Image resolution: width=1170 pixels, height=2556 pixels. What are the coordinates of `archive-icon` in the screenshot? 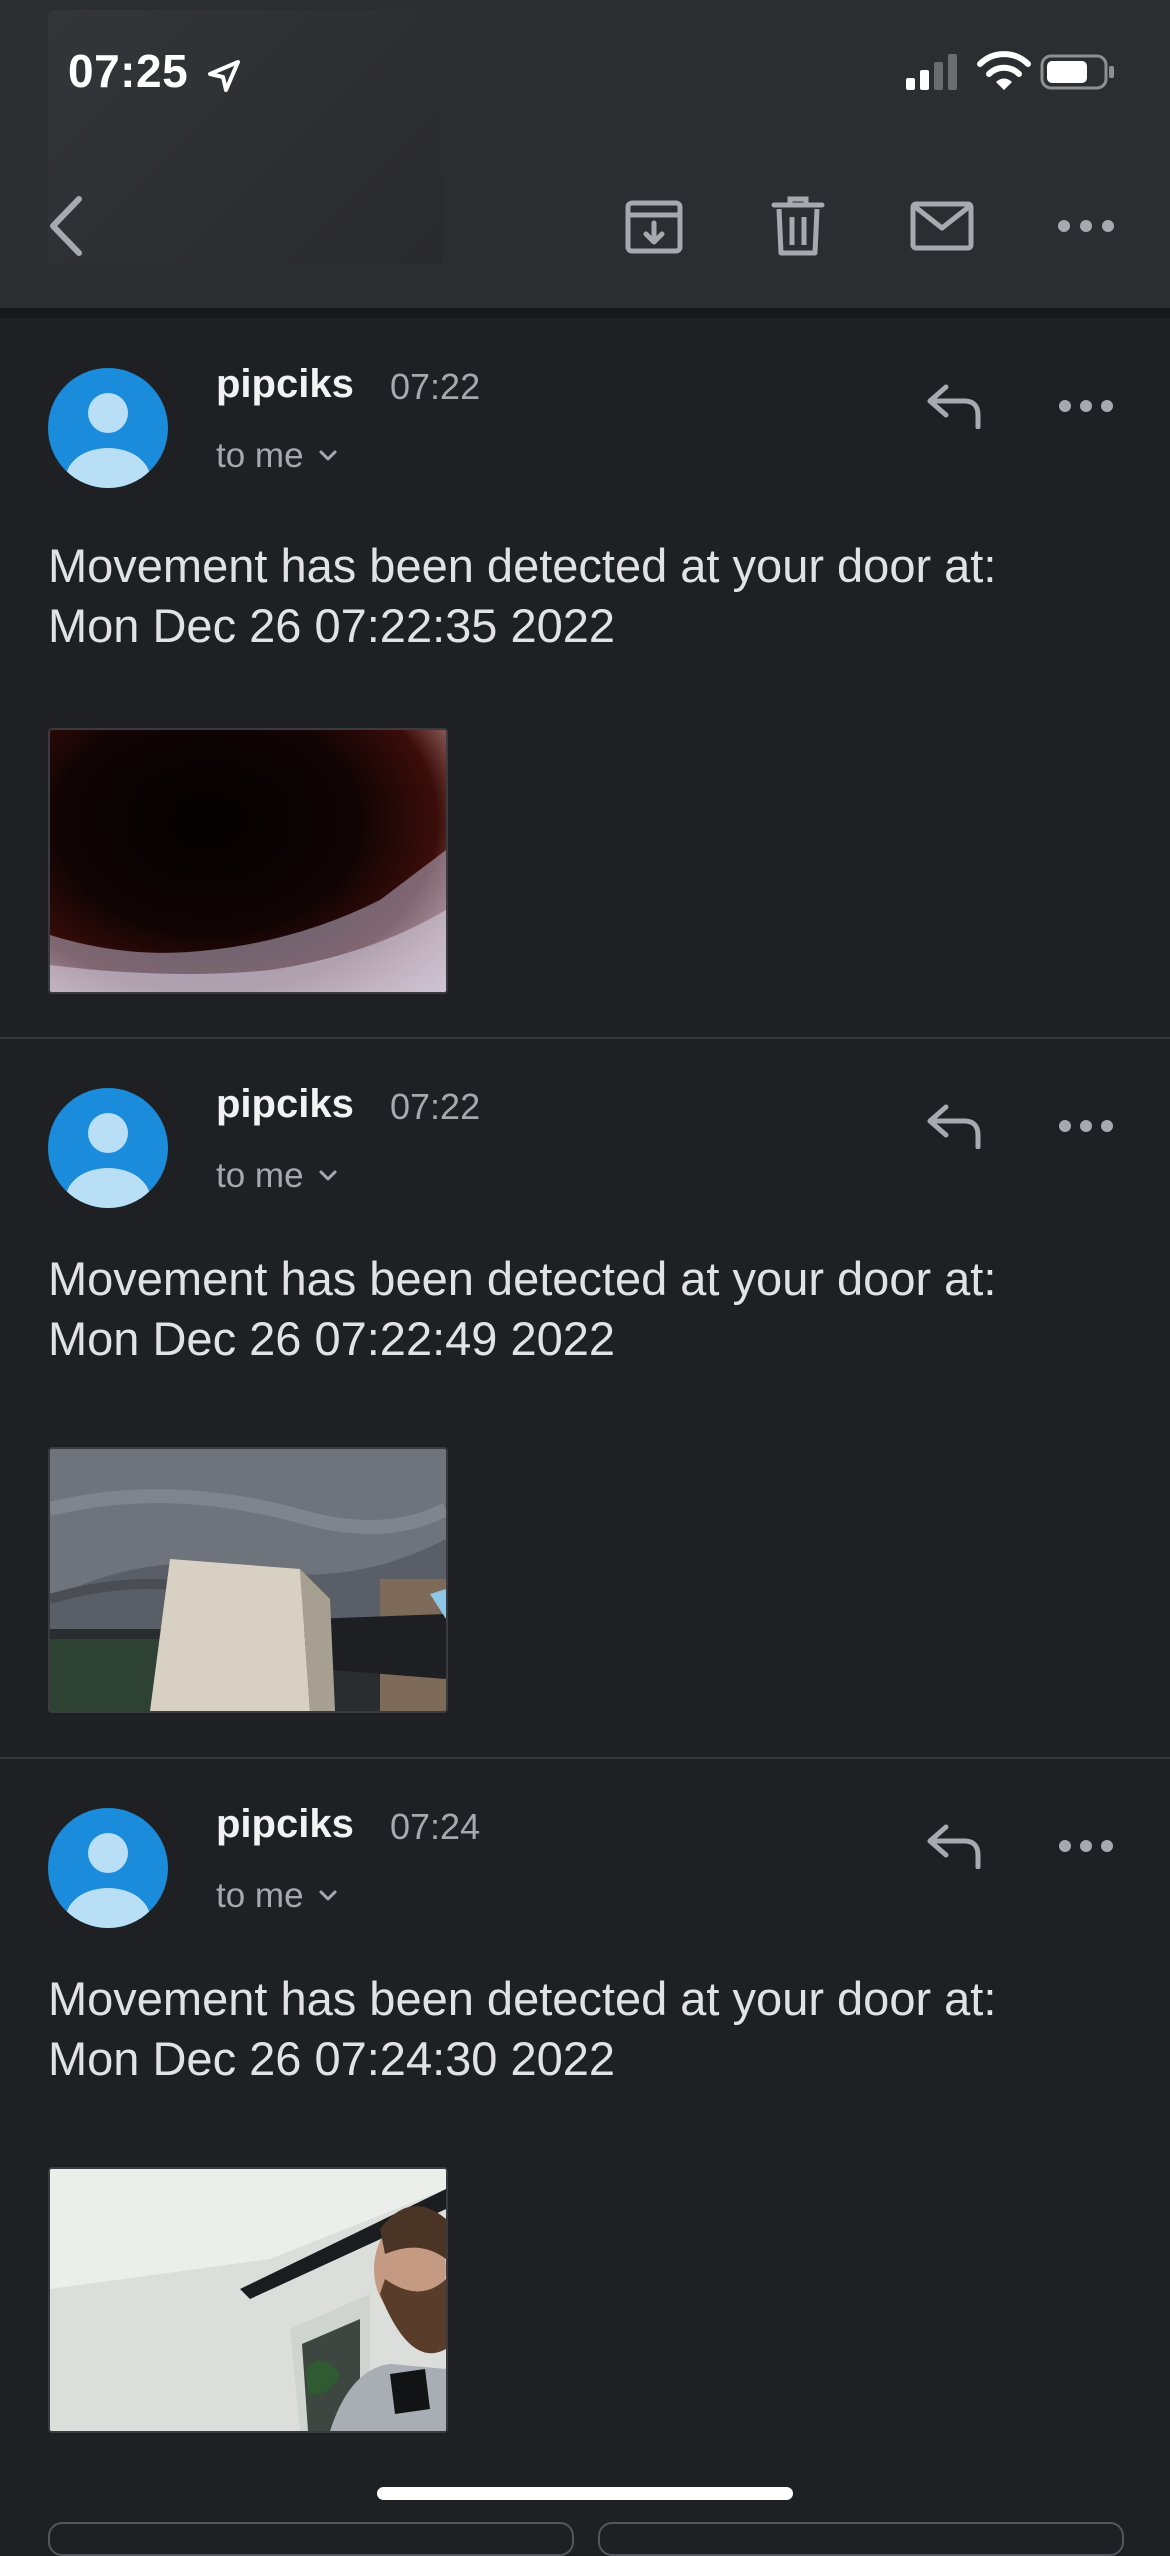 It's located at (654, 227).